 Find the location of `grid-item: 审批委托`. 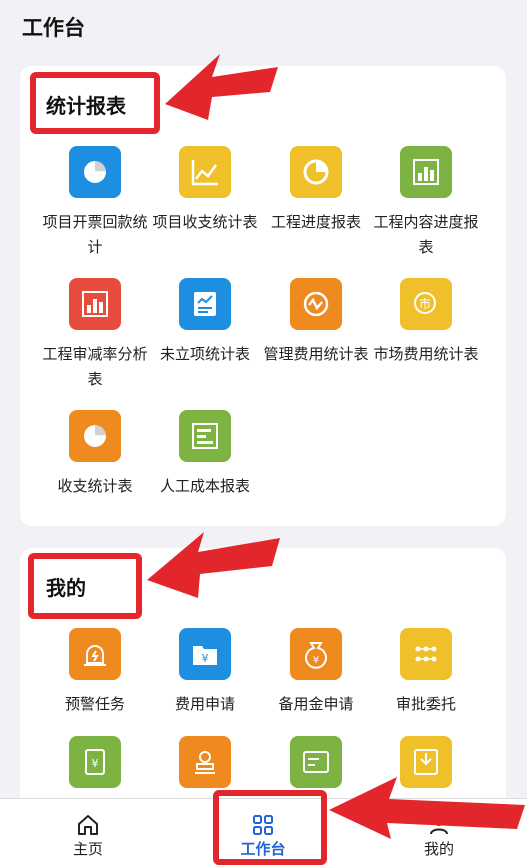

grid-item: 审批委托 is located at coordinates (426, 672).